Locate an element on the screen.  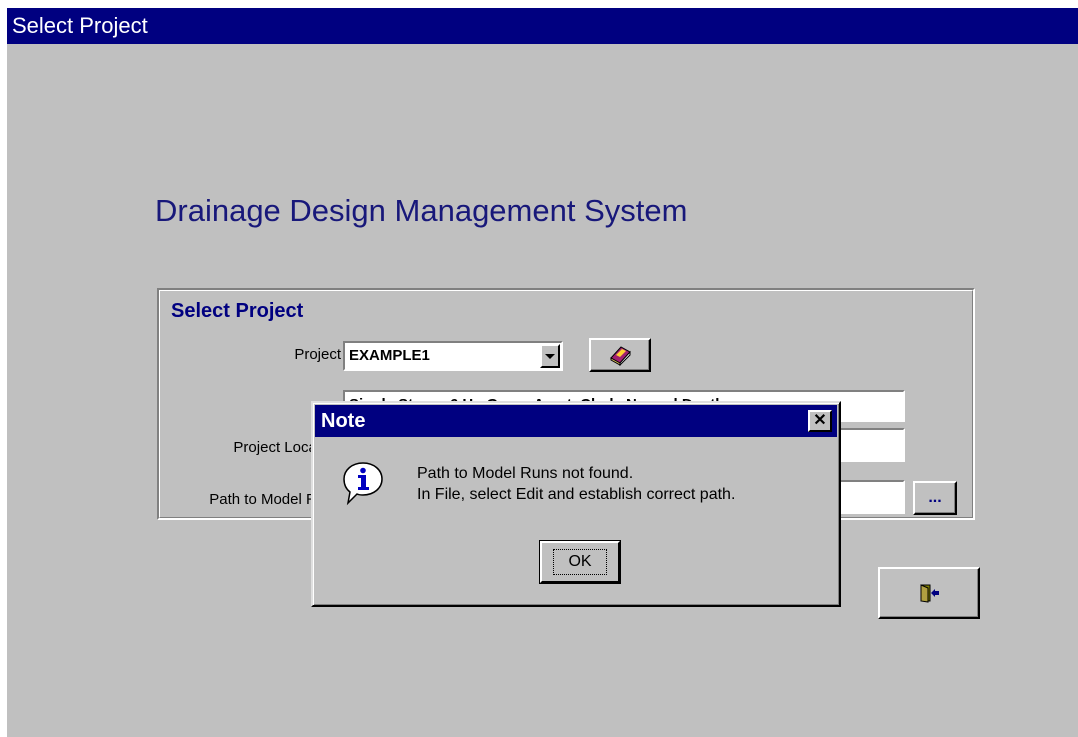
close-icon: ✕ is located at coordinates (820, 421).